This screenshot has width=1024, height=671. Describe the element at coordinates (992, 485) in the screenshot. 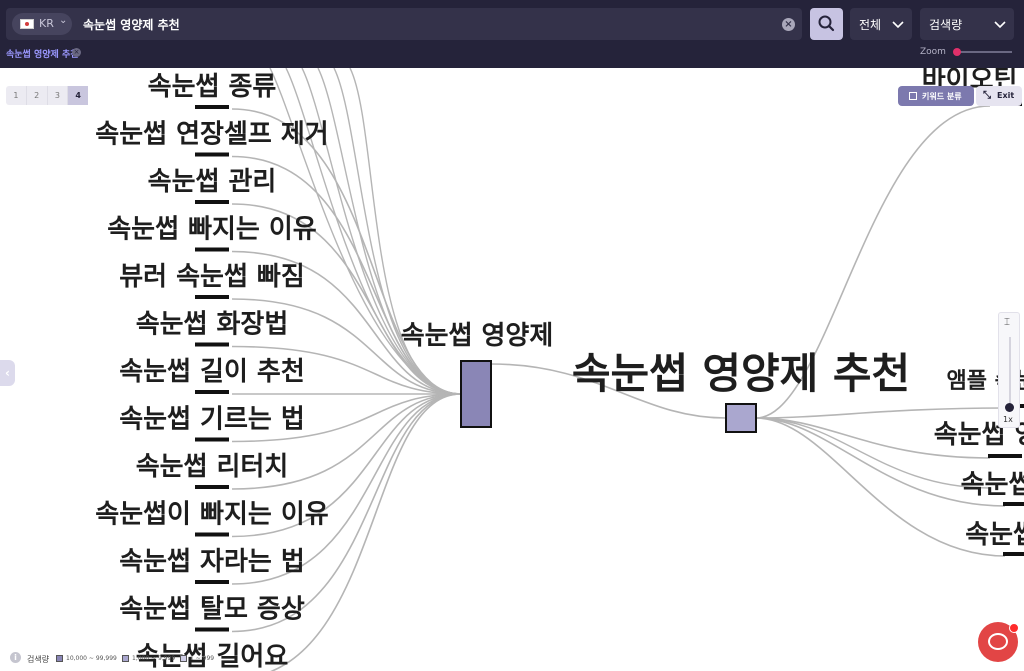

I see `leaf-label-right-3: 속눈썹 영양` at that location.